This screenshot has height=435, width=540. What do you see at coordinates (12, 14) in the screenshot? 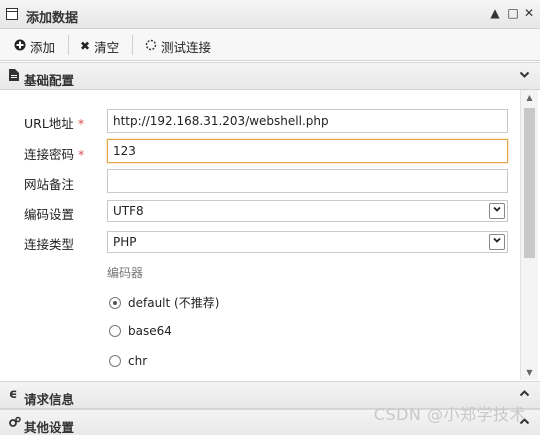
I see `window-icon` at bounding box center [12, 14].